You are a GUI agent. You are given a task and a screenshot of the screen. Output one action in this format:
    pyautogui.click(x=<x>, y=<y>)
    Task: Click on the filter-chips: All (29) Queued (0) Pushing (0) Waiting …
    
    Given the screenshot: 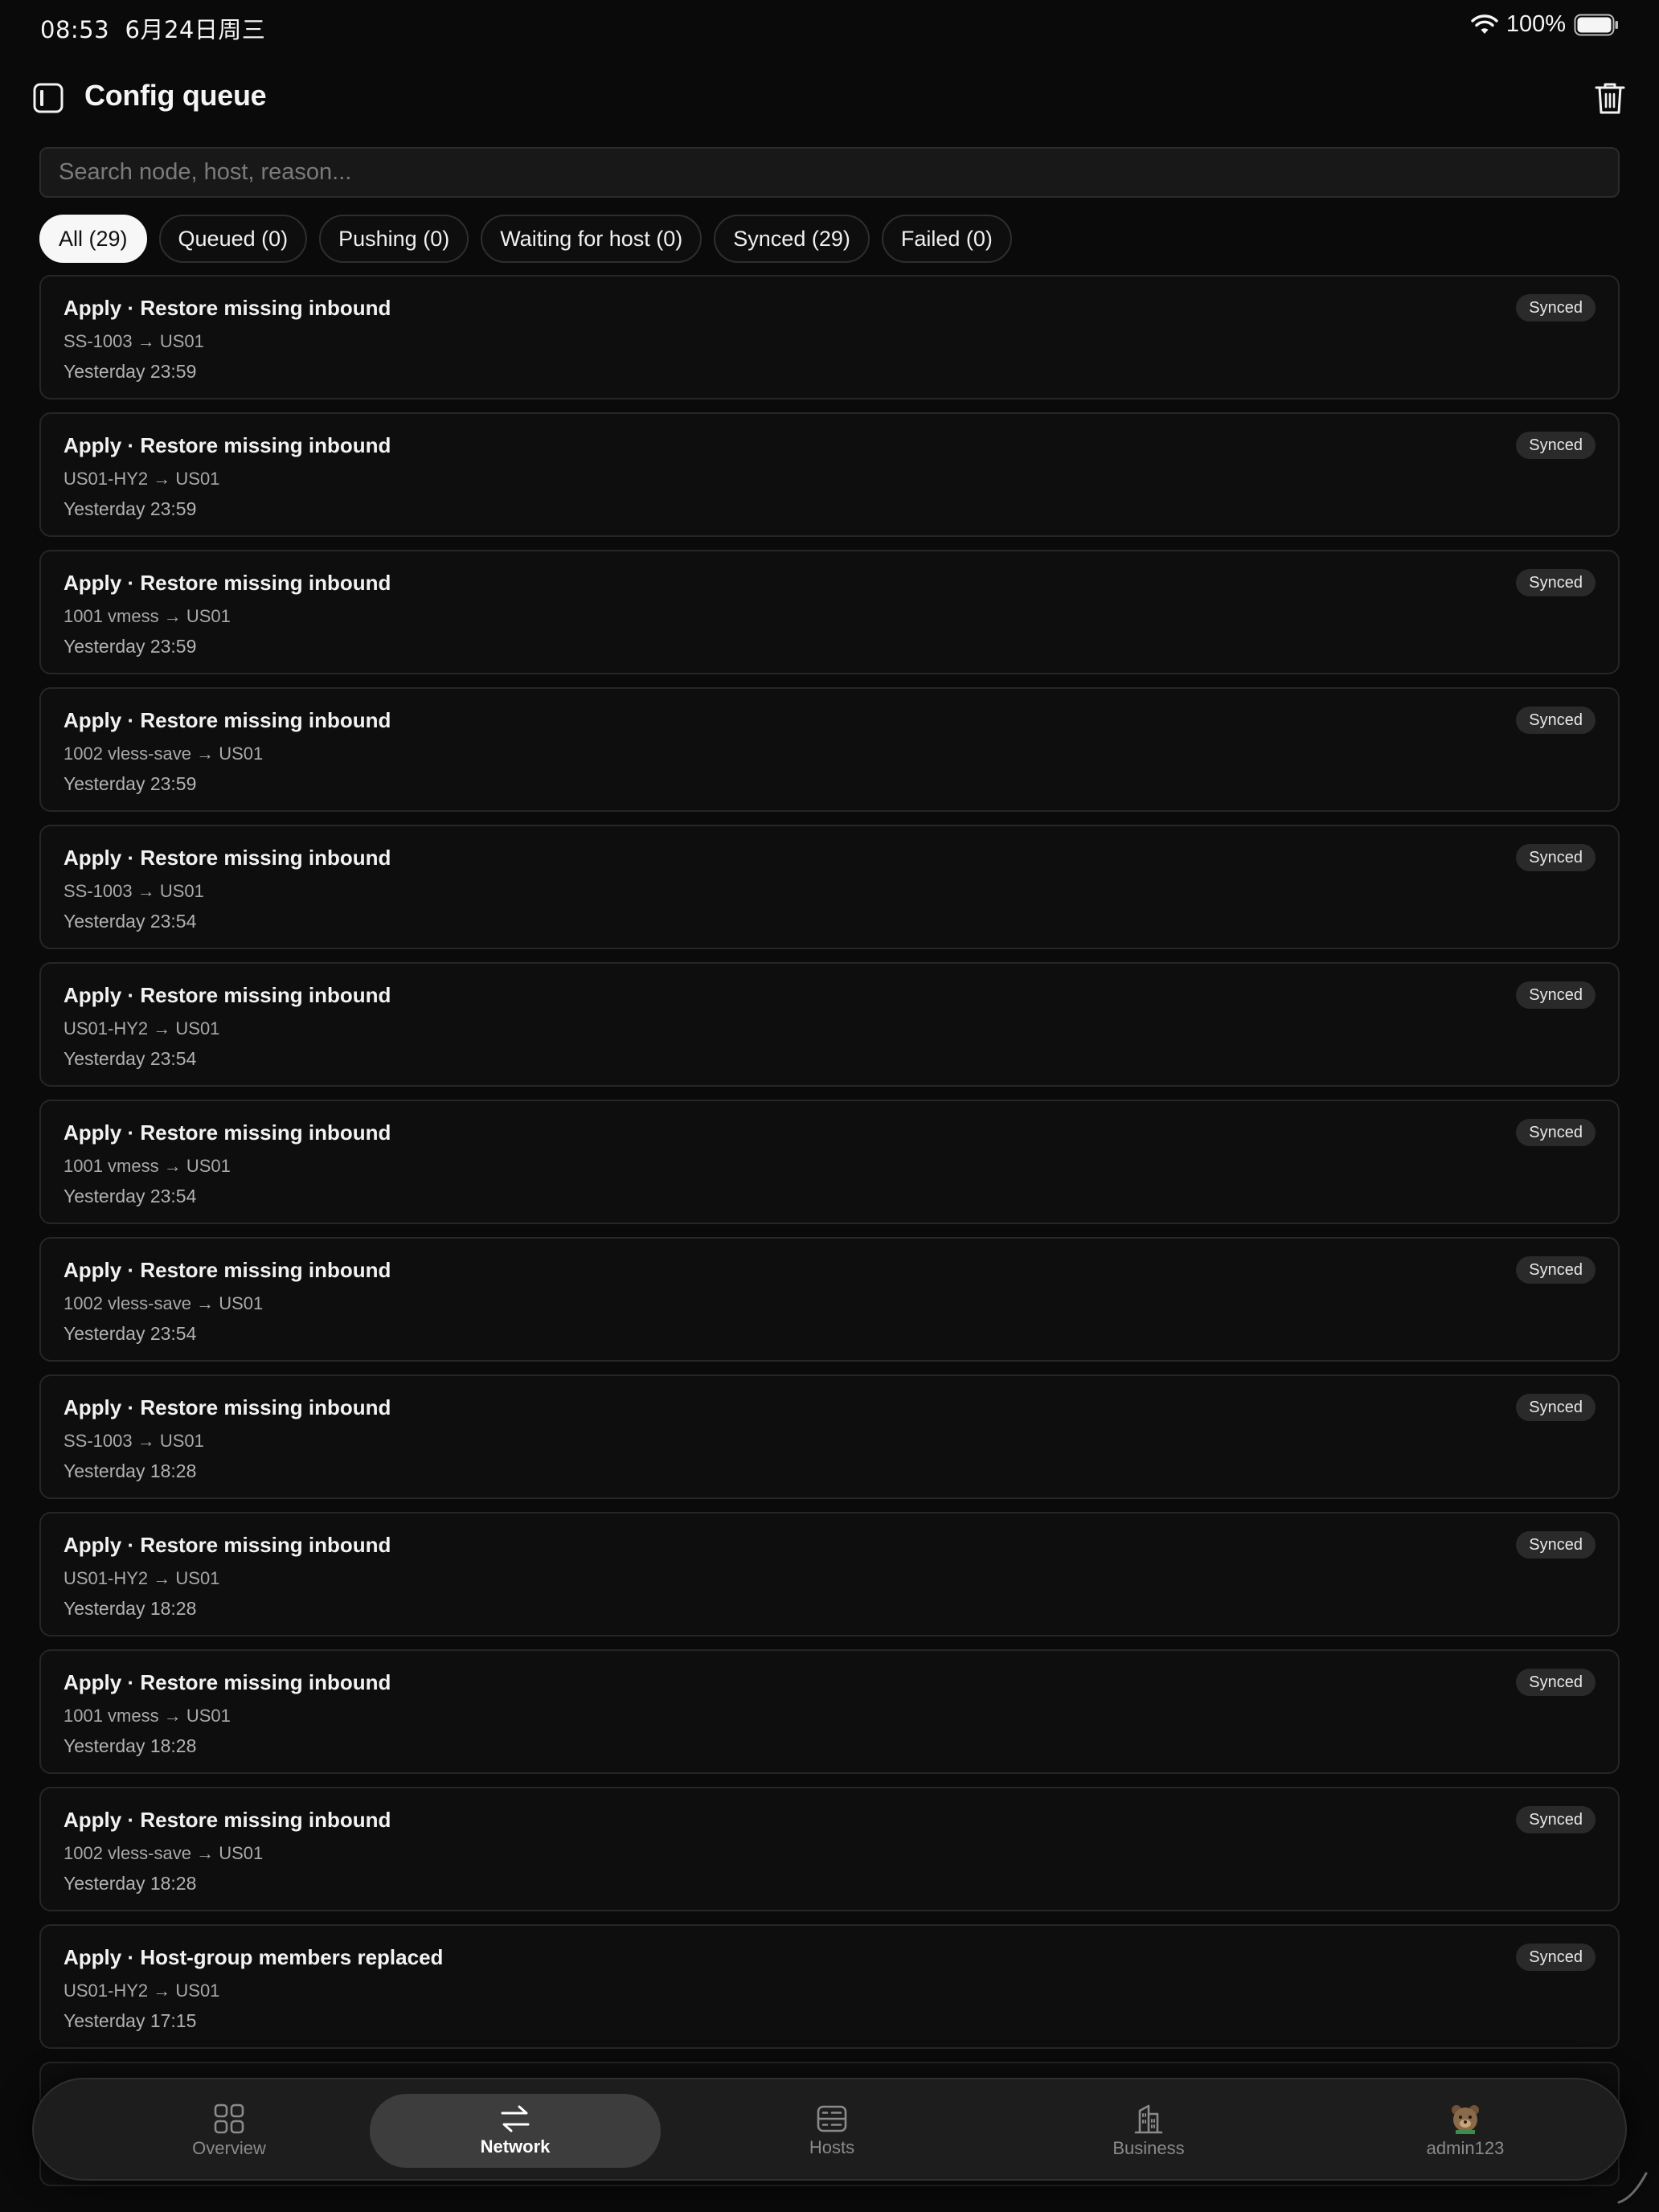 What is the action you would take?
    pyautogui.click(x=525, y=239)
    